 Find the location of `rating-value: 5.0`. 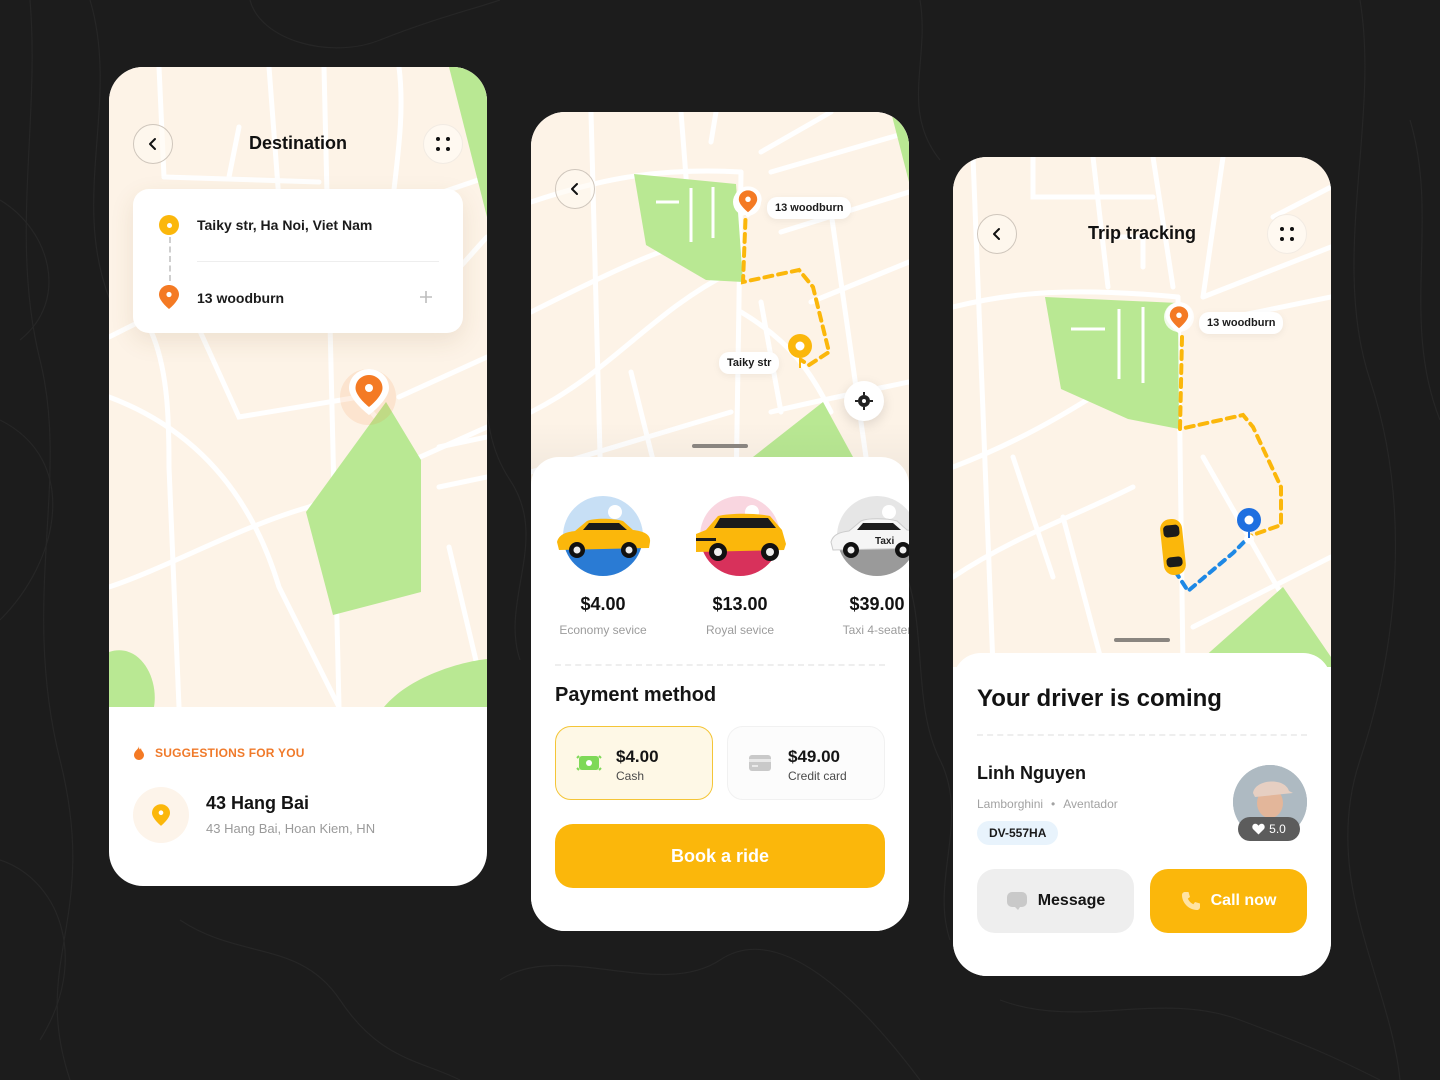

rating-value: 5.0 is located at coordinates (1277, 829).